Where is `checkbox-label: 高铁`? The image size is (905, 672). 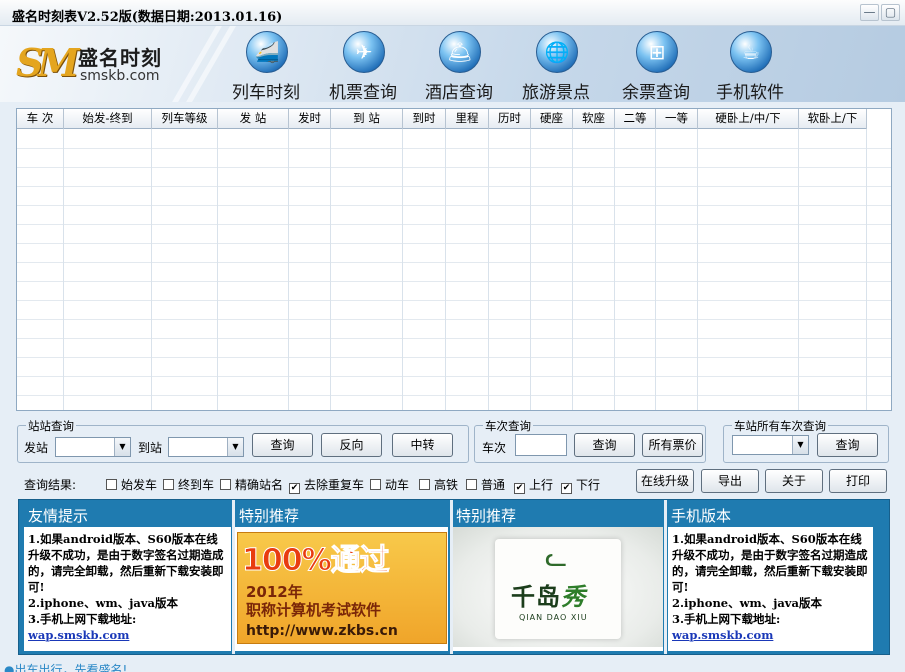
checkbox-label: 高铁 is located at coordinates (446, 485).